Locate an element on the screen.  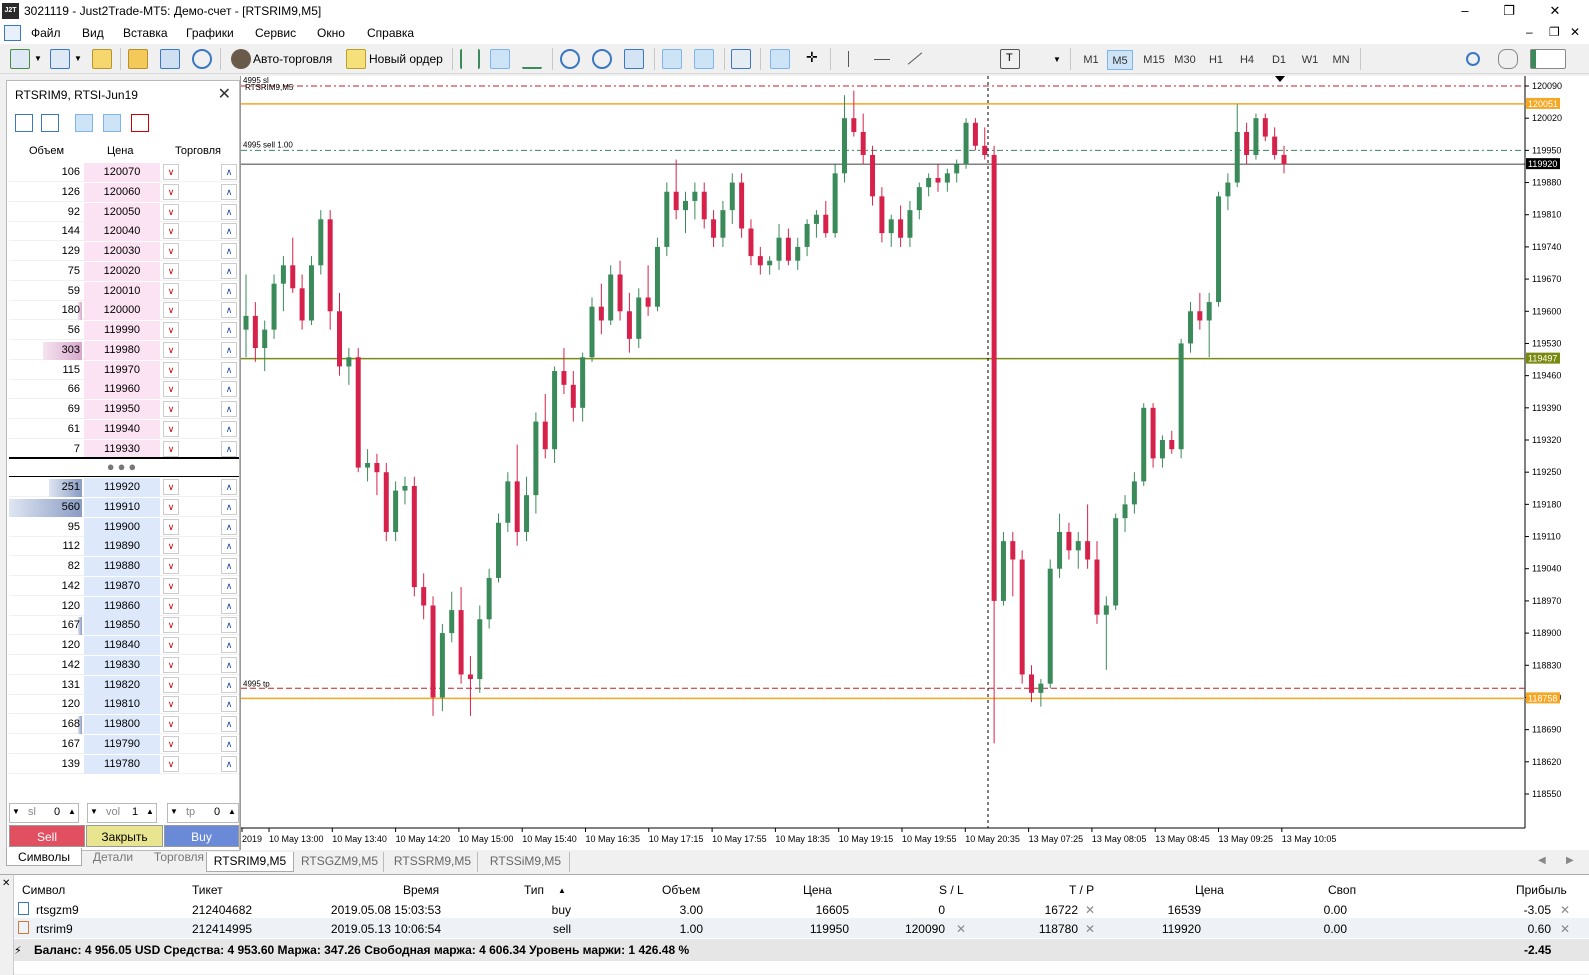
one-click-trading-icon is located at coordinates (84, 123).